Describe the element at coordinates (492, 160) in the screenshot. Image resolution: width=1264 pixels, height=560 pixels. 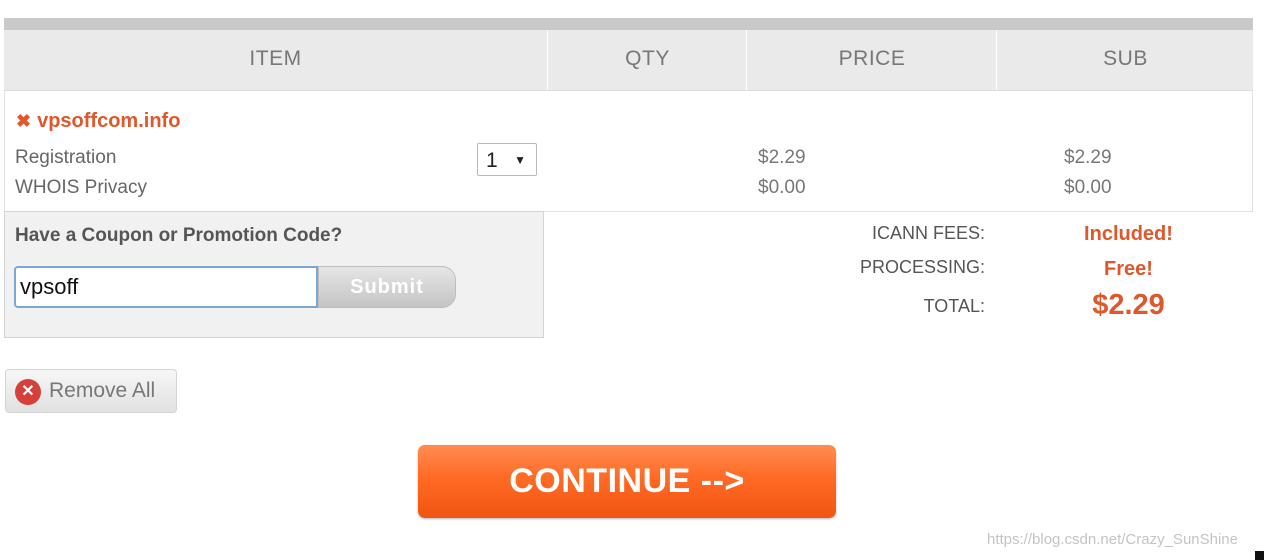
I see `quantity-value: 1` at that location.